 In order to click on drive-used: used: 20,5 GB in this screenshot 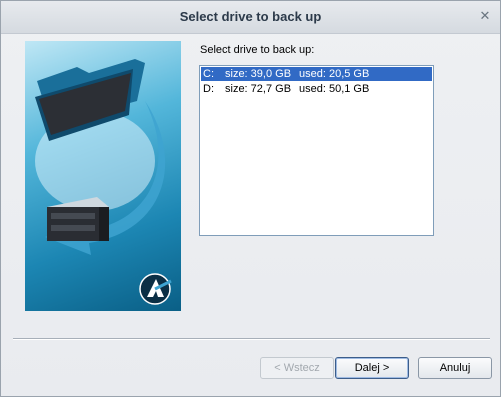, I will do `click(334, 74)`.